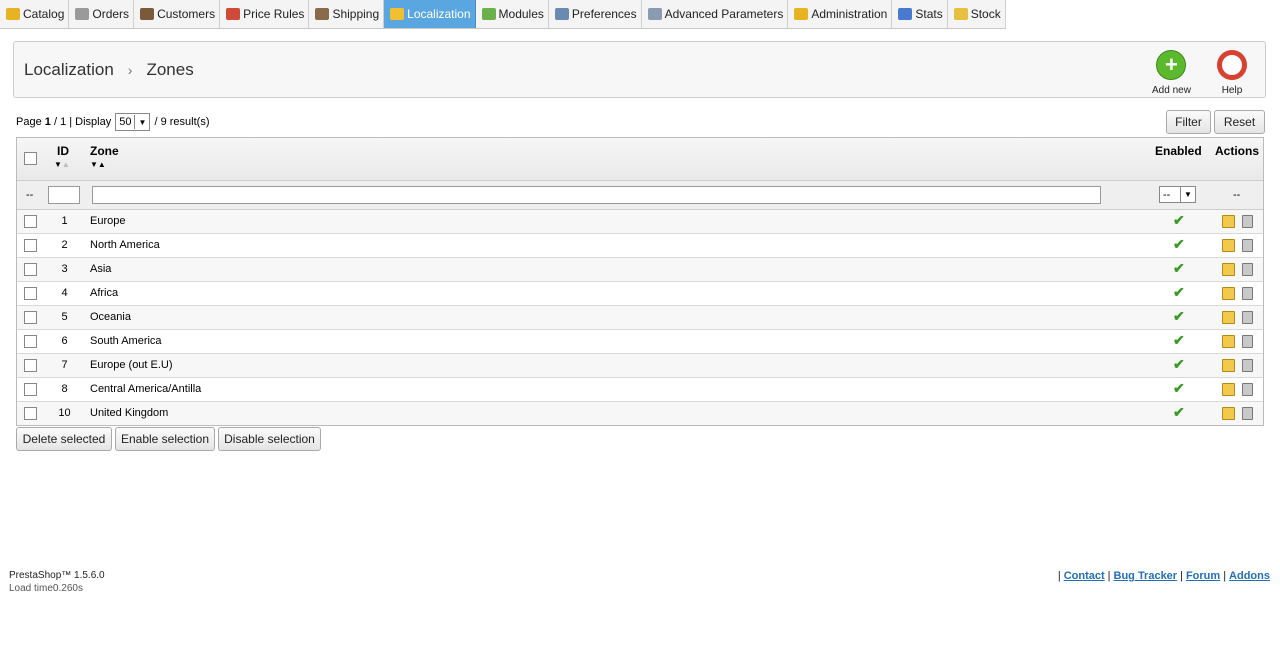  Describe the element at coordinates (69, 70) in the screenshot. I see `breadcrumb-parent: Localization` at that location.